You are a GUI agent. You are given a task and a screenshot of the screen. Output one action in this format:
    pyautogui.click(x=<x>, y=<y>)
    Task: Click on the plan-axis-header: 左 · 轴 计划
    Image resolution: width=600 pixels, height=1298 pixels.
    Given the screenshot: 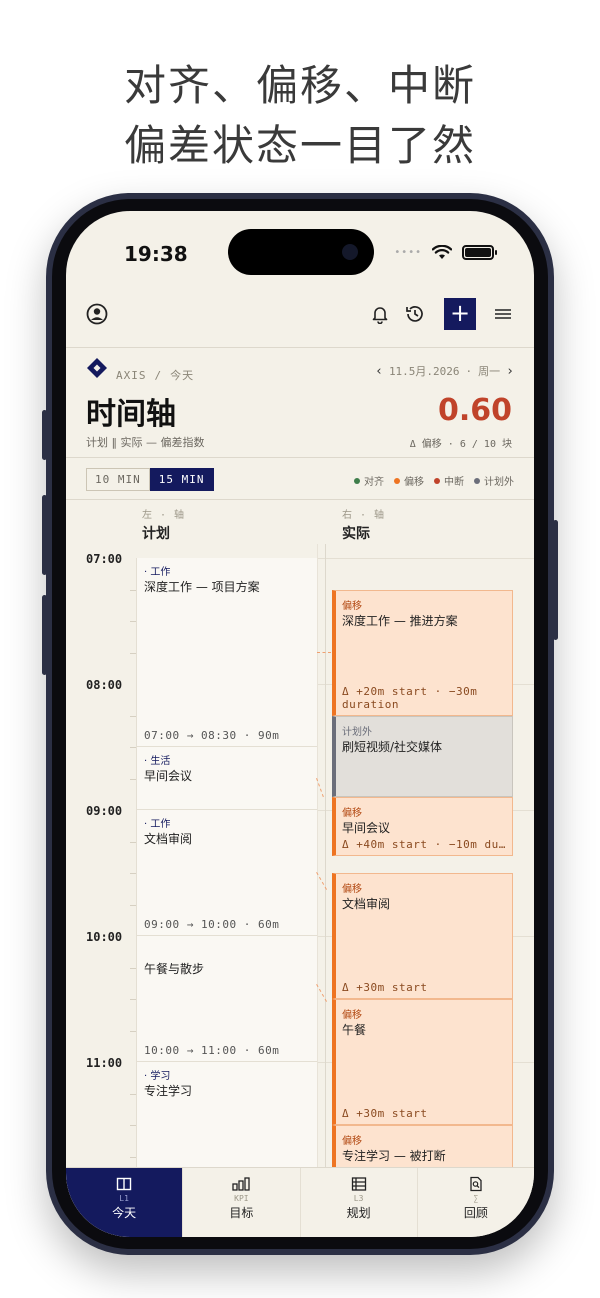 What is the action you would take?
    pyautogui.click(x=164, y=526)
    